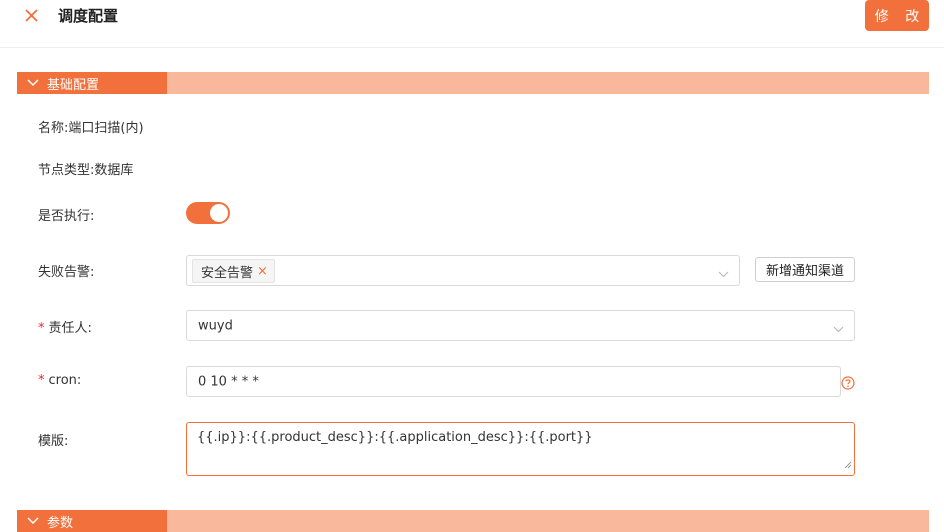 The image size is (944, 532). I want to click on owner-label: * 责任人:, so click(65, 326).